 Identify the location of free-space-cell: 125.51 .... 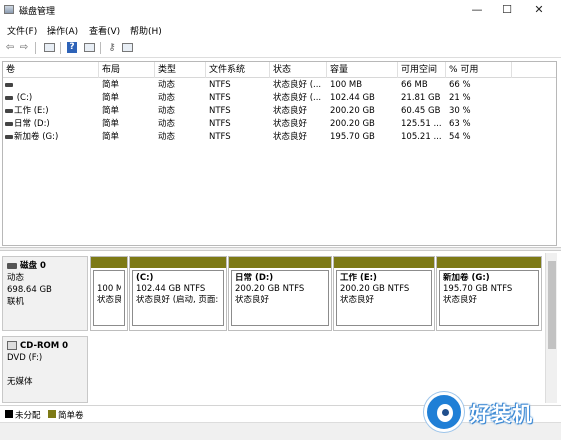
(421, 124).